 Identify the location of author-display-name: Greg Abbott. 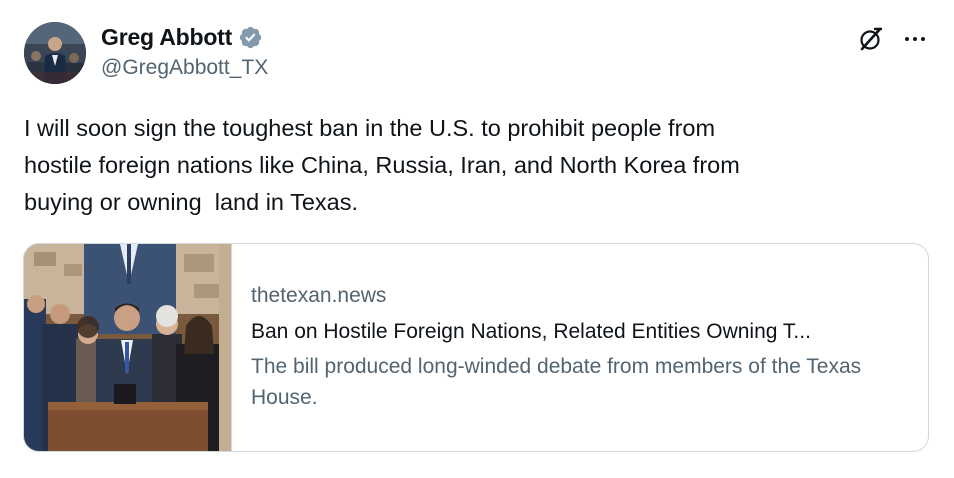
(166, 37).